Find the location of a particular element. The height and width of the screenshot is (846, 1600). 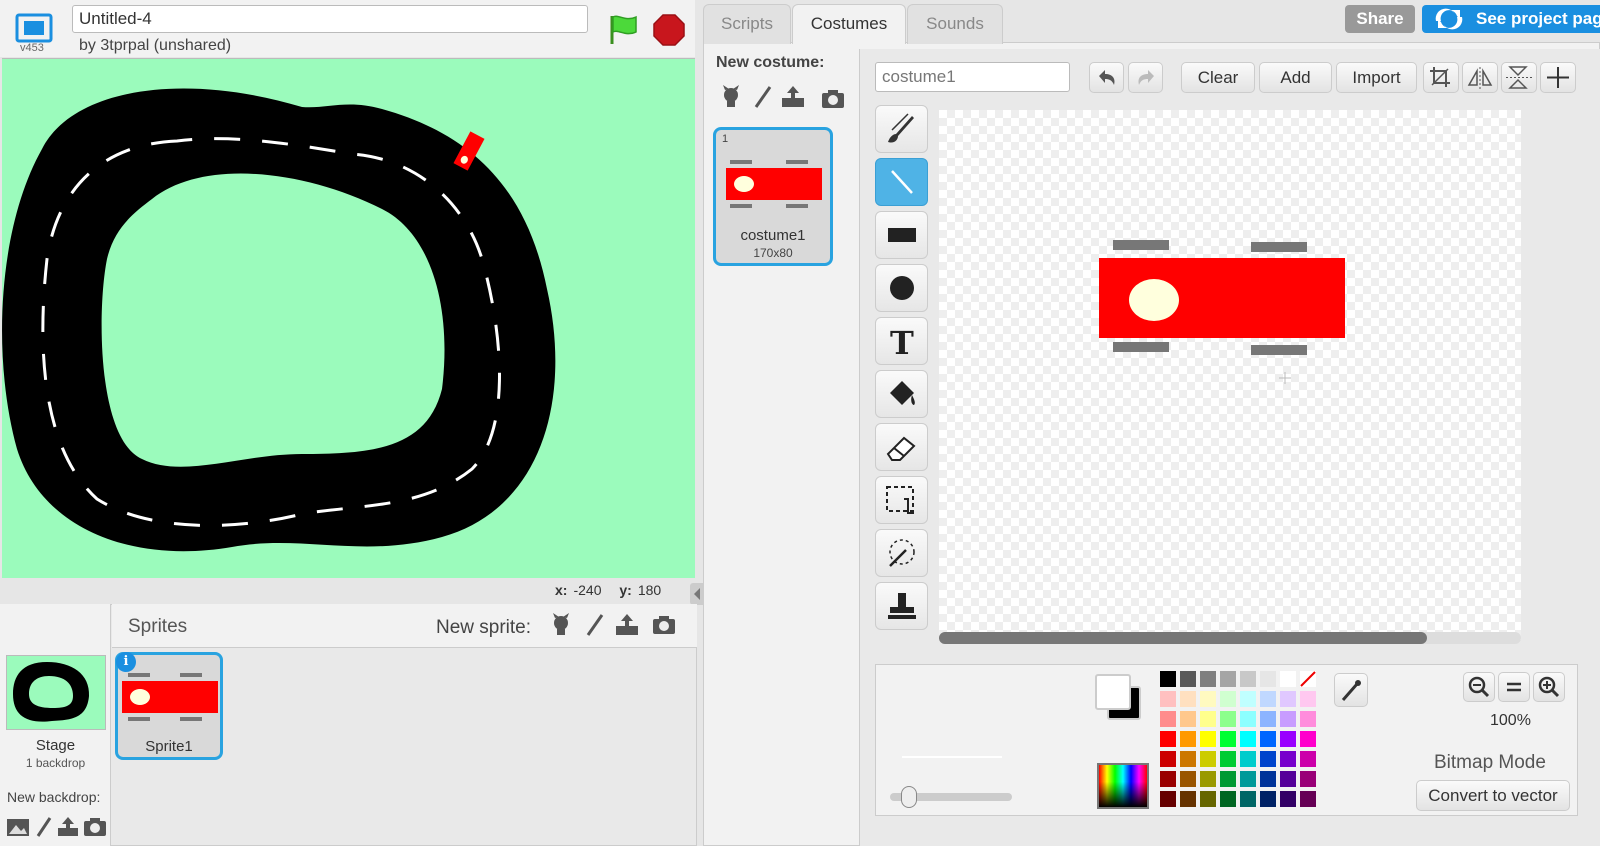

flip-vertical-icon is located at coordinates (1519, 77).